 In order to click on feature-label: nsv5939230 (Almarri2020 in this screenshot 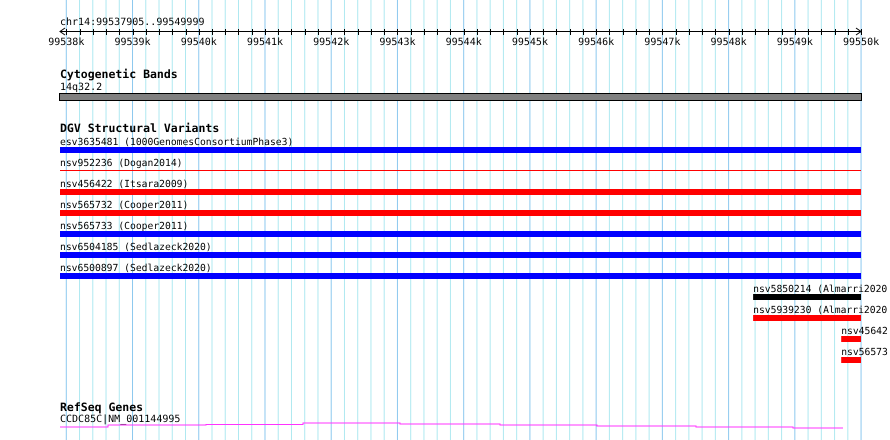, I will do `click(820, 310)`.